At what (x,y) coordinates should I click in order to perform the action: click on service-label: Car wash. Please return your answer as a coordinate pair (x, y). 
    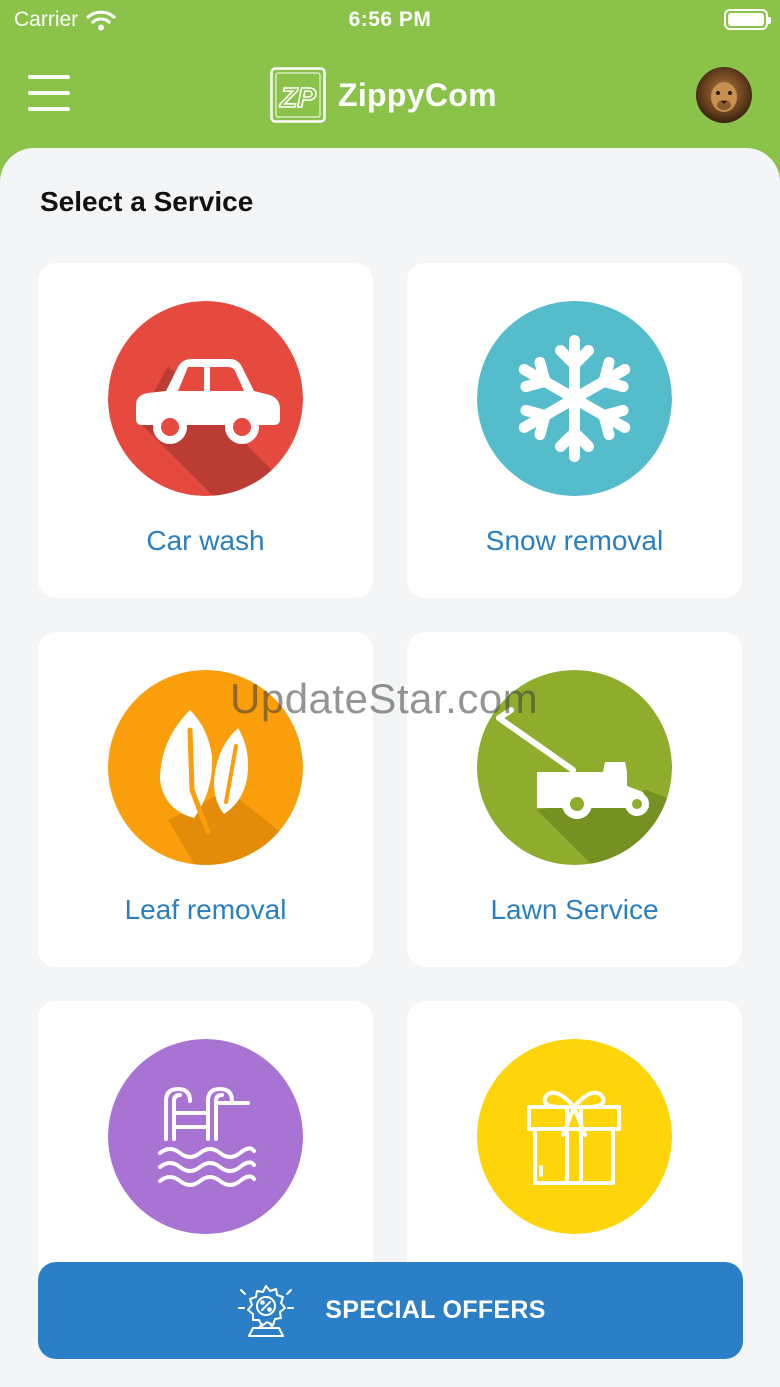
    Looking at the image, I should click on (205, 540).